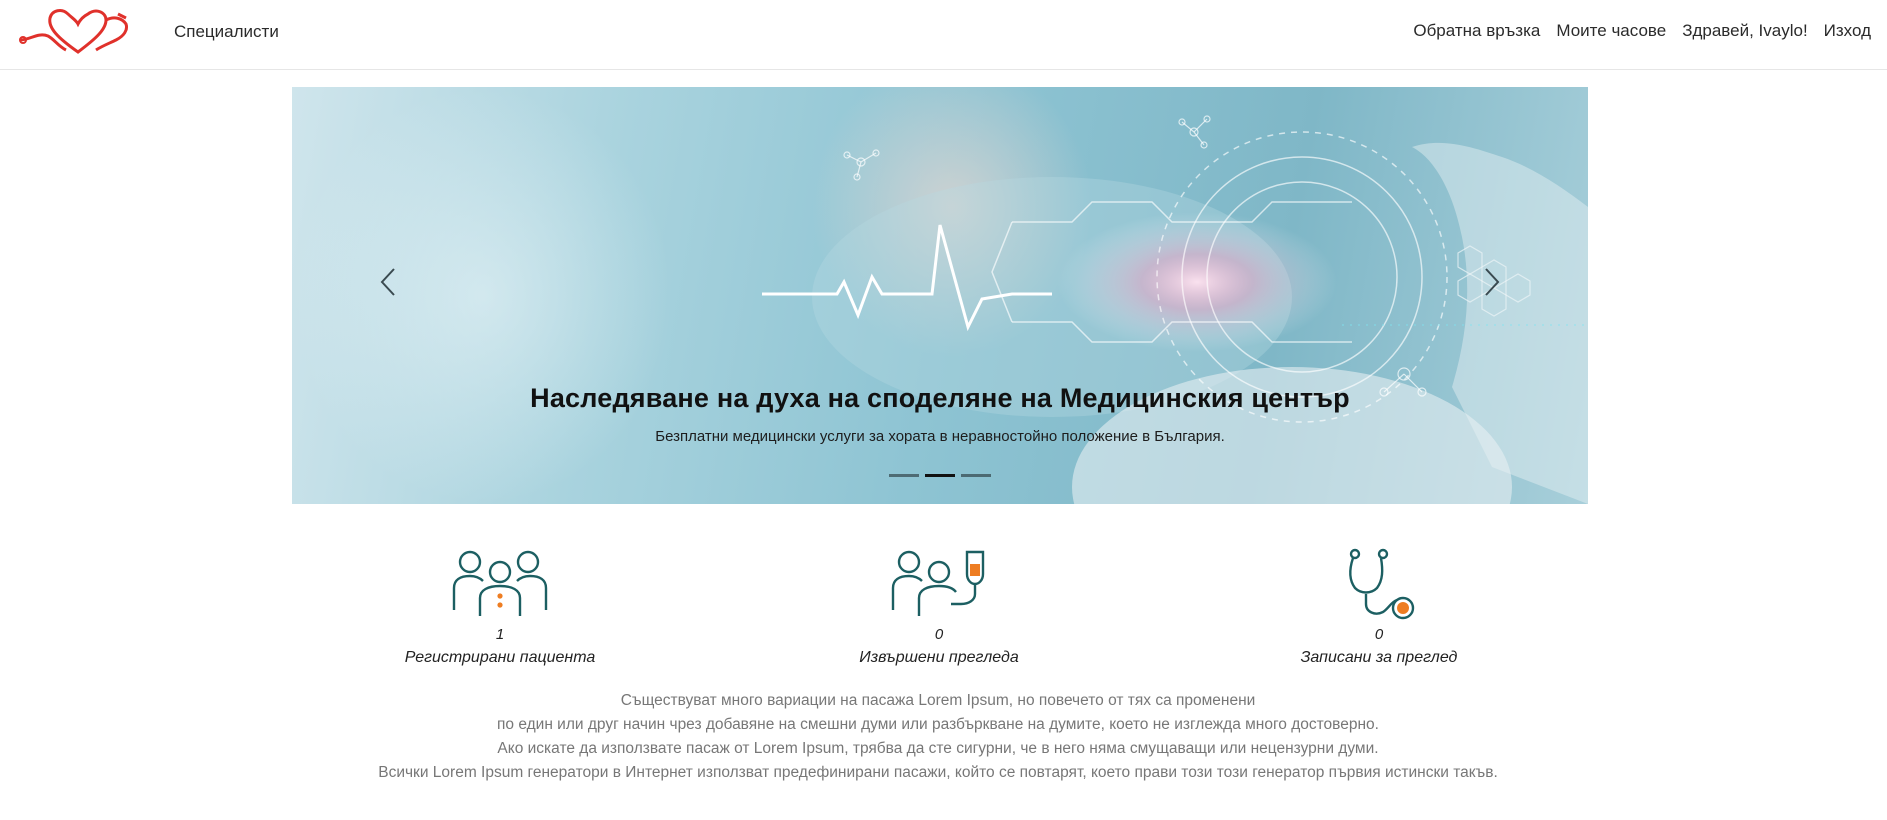  I want to click on stat-registered-patients-label: Регистрирани пациента, so click(500, 657).